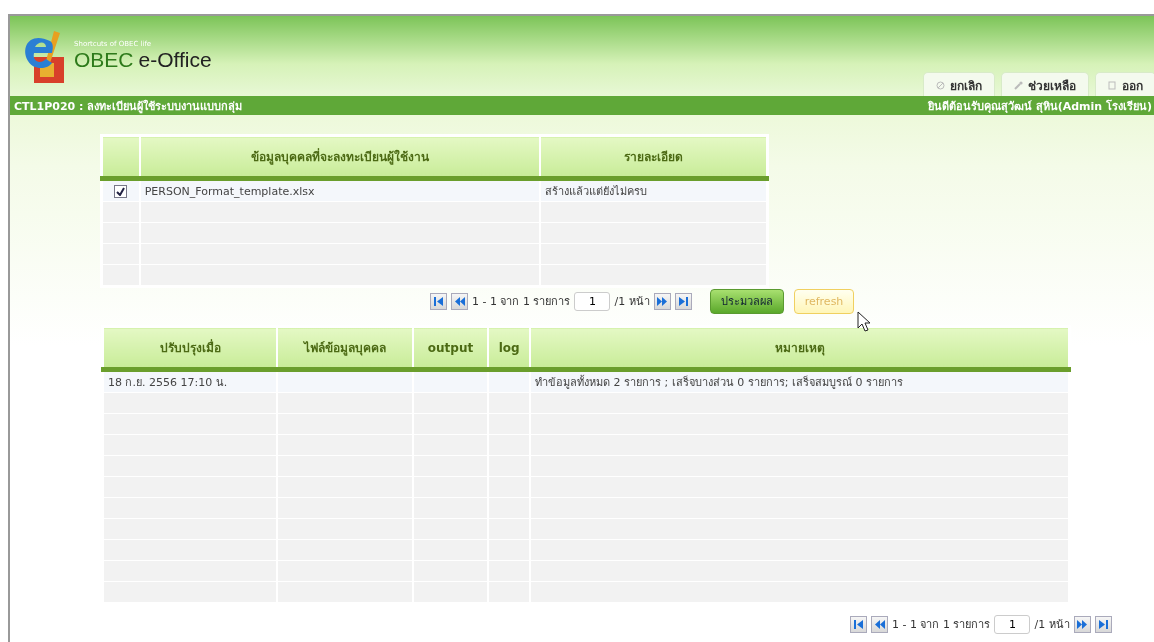 Image resolution: width=1154 pixels, height=642 pixels. What do you see at coordinates (340, 157) in the screenshot?
I see `column-header: ข้อมูลบุคคลที่จะลงทะเบียนผู้ใช้งาน` at bounding box center [340, 157].